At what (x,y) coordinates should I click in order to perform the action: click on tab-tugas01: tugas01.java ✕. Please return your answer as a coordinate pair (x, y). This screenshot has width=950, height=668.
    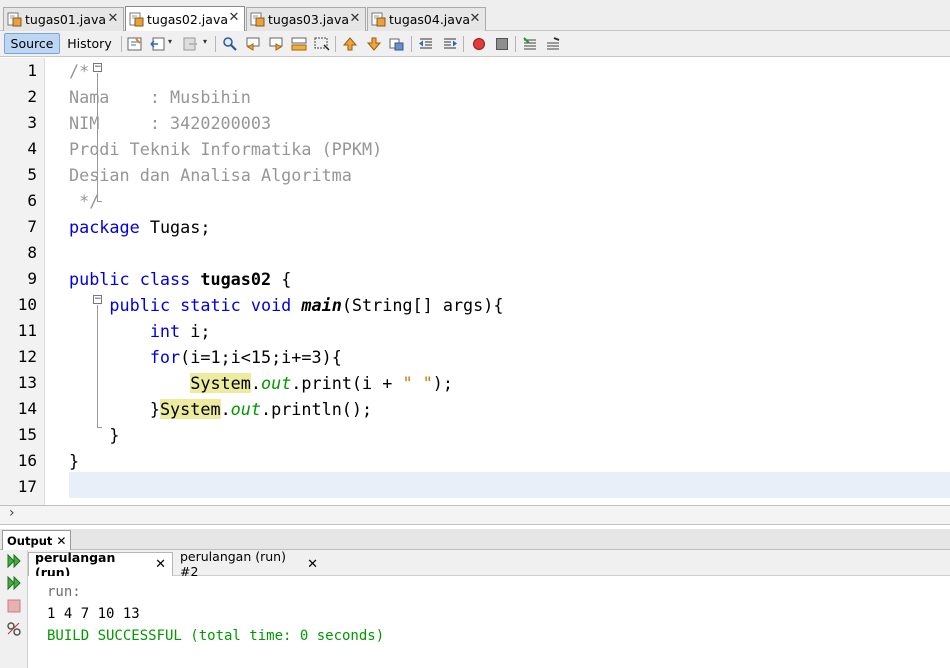
    Looking at the image, I should click on (63, 19).